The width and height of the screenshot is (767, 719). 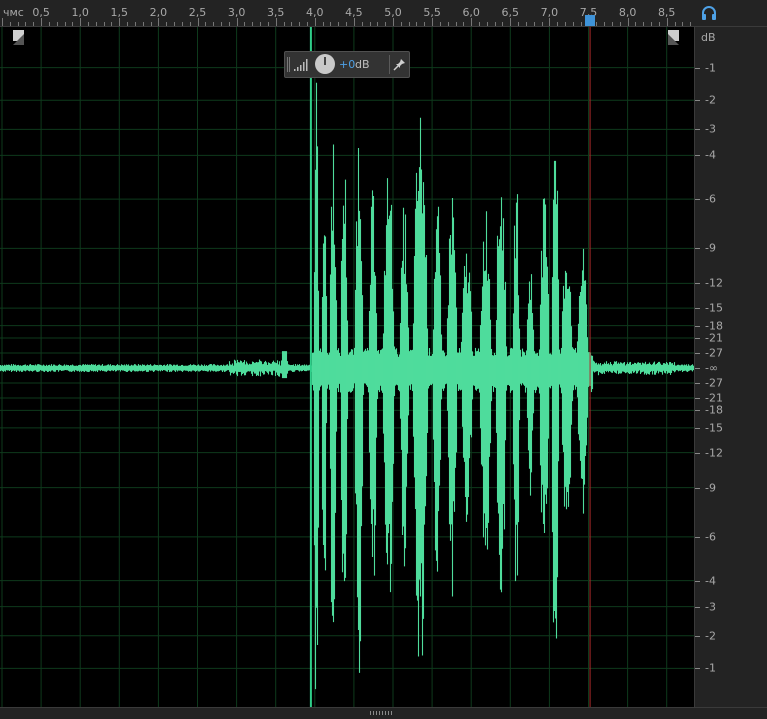 I want to click on amplitude-ruler-label: -9, so click(x=710, y=248).